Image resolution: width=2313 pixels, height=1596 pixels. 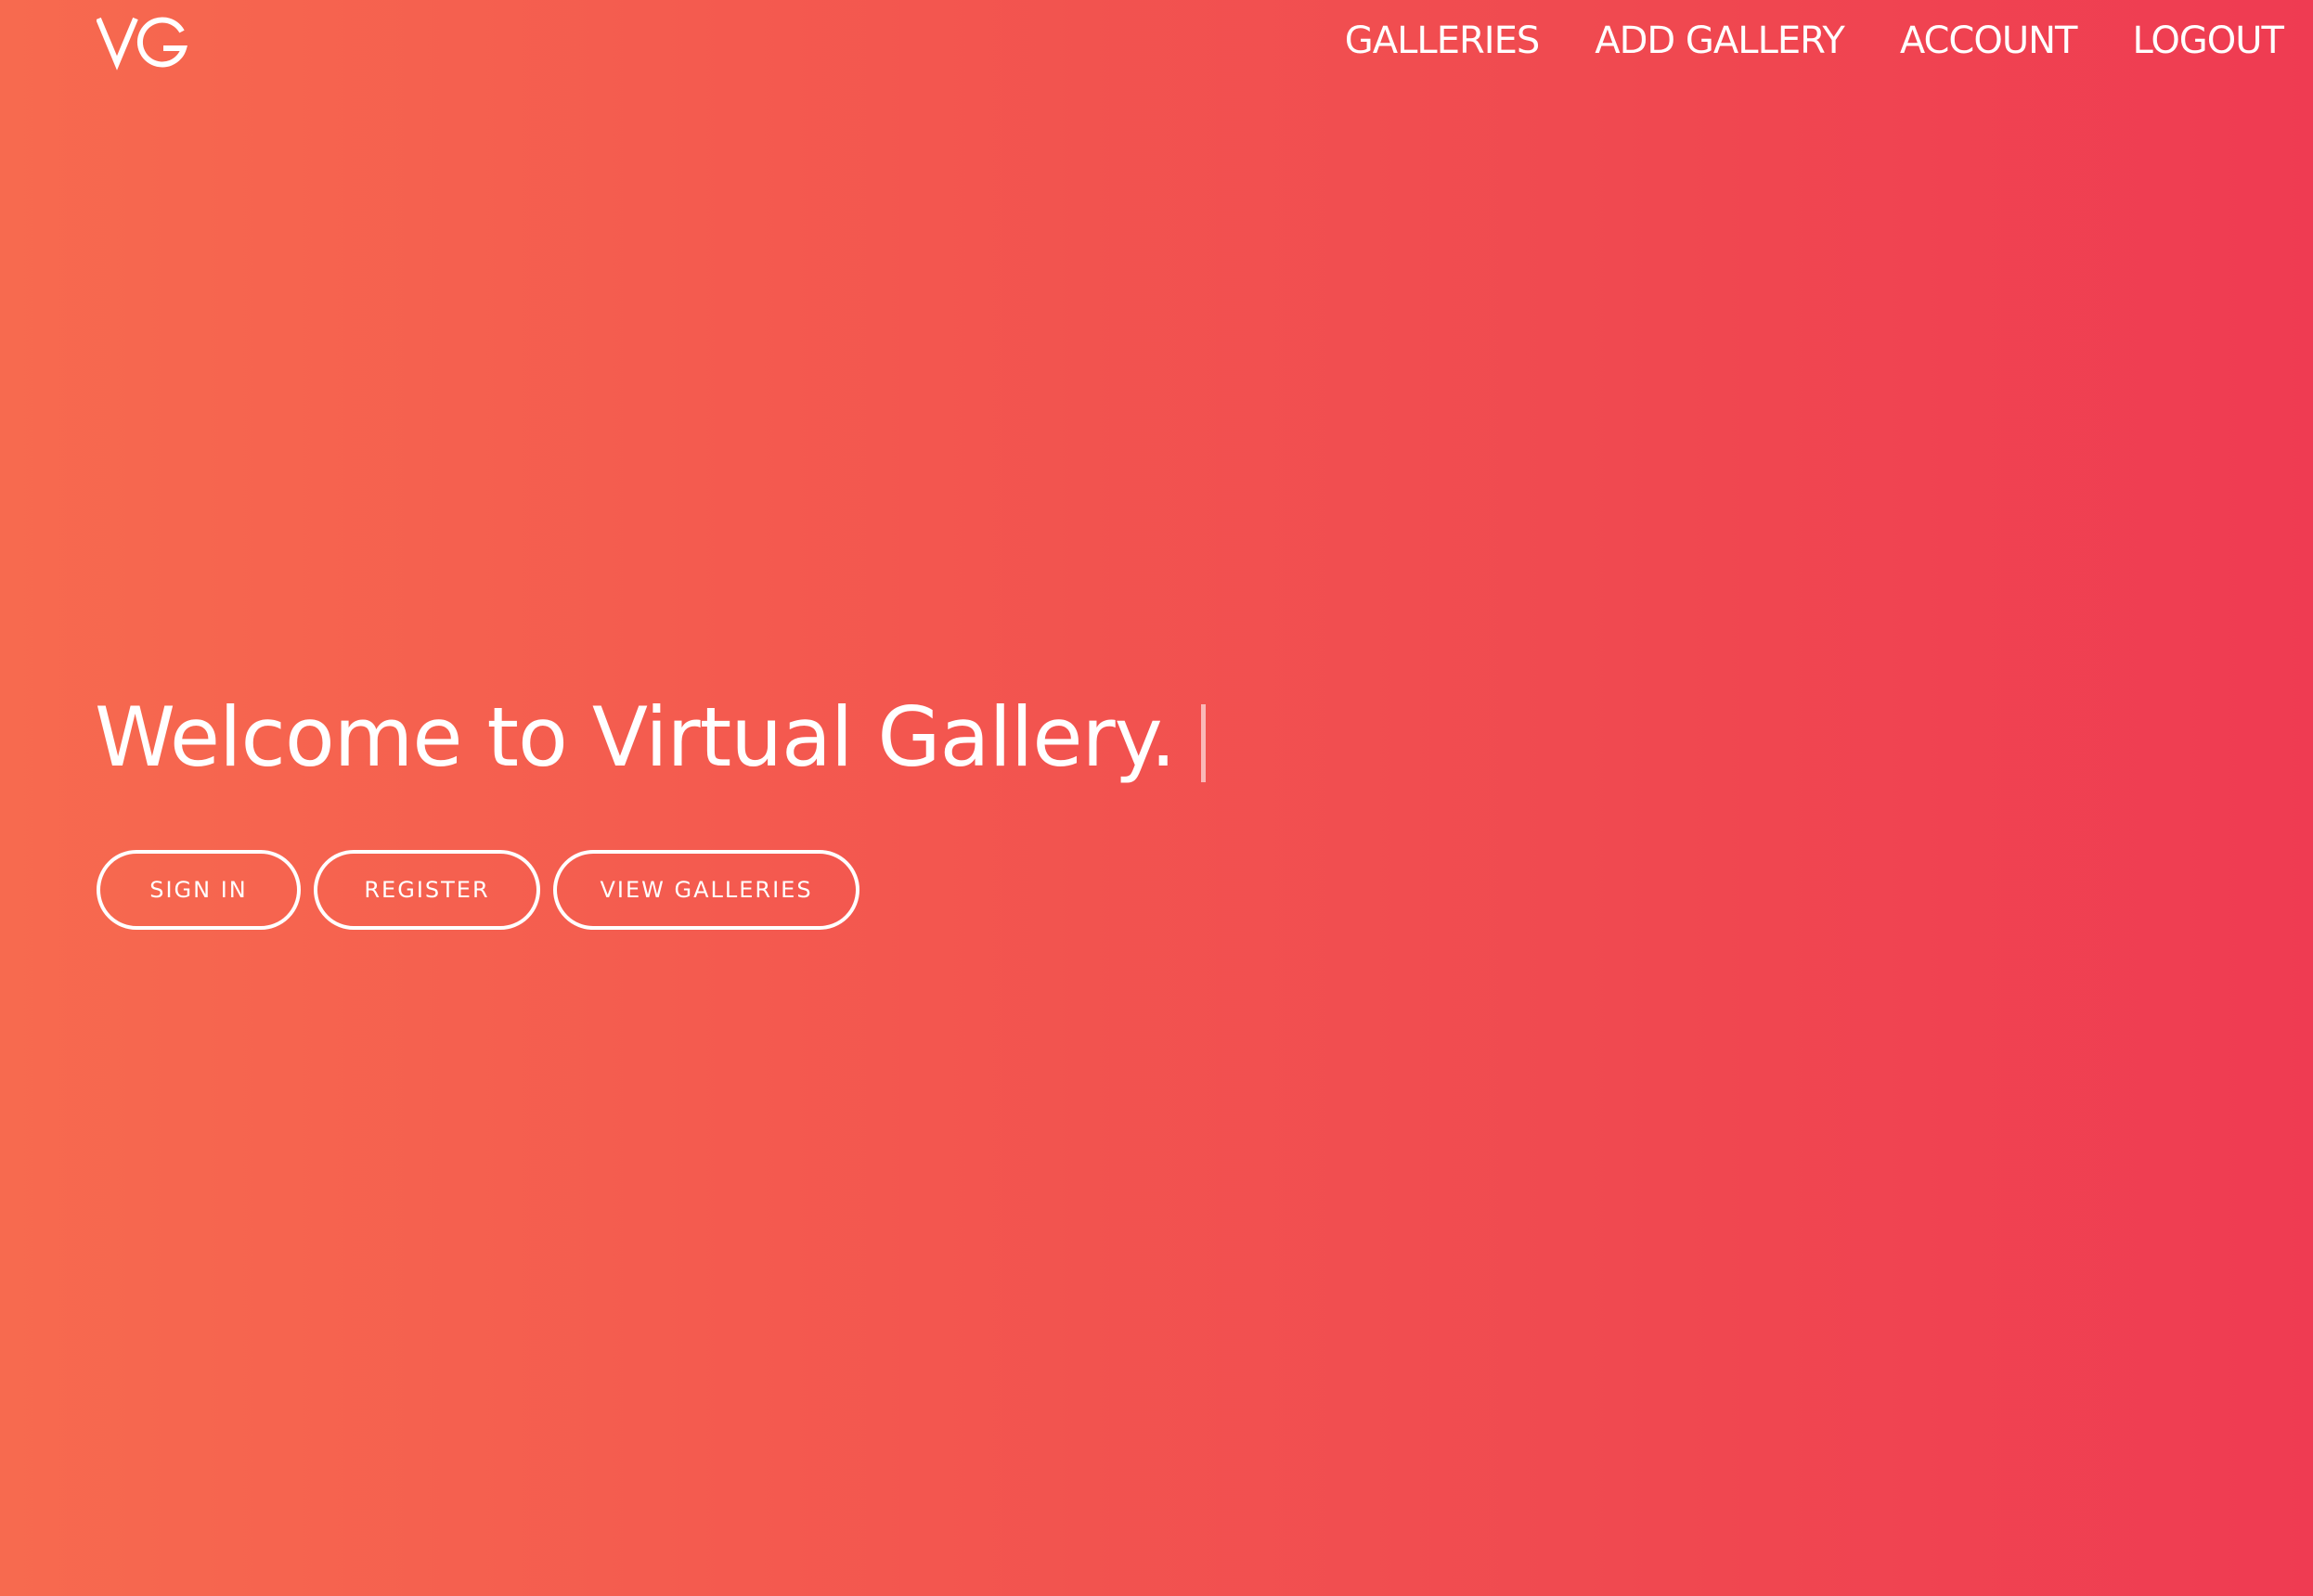 What do you see at coordinates (706, 890) in the screenshot?
I see `view-galleries-button: VIEW GALLERIES` at bounding box center [706, 890].